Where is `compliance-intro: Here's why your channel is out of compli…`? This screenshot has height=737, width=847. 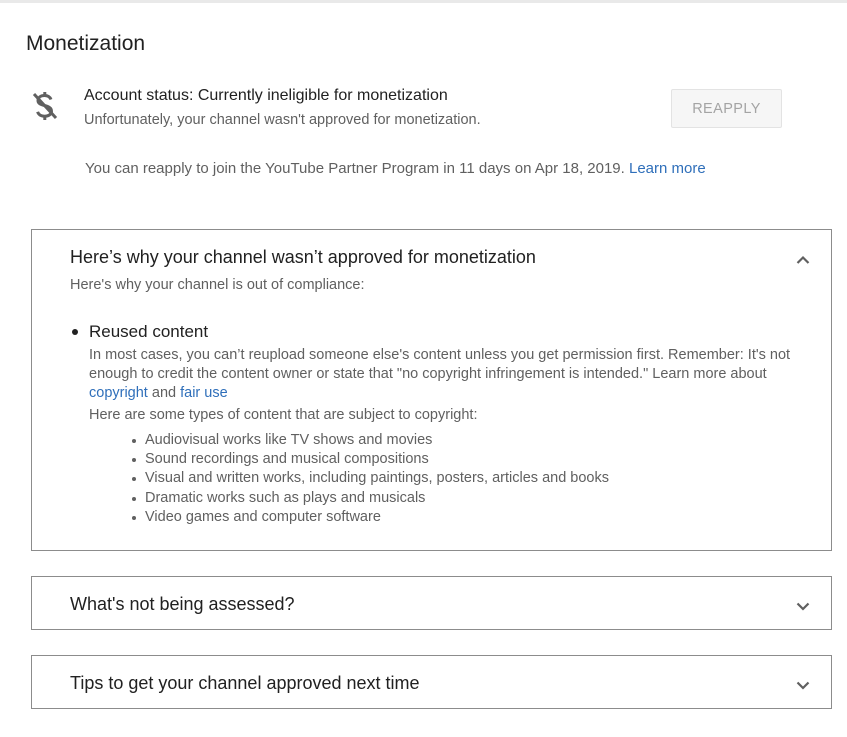
compliance-intro: Here's why your channel is out of compli… is located at coordinates (217, 285).